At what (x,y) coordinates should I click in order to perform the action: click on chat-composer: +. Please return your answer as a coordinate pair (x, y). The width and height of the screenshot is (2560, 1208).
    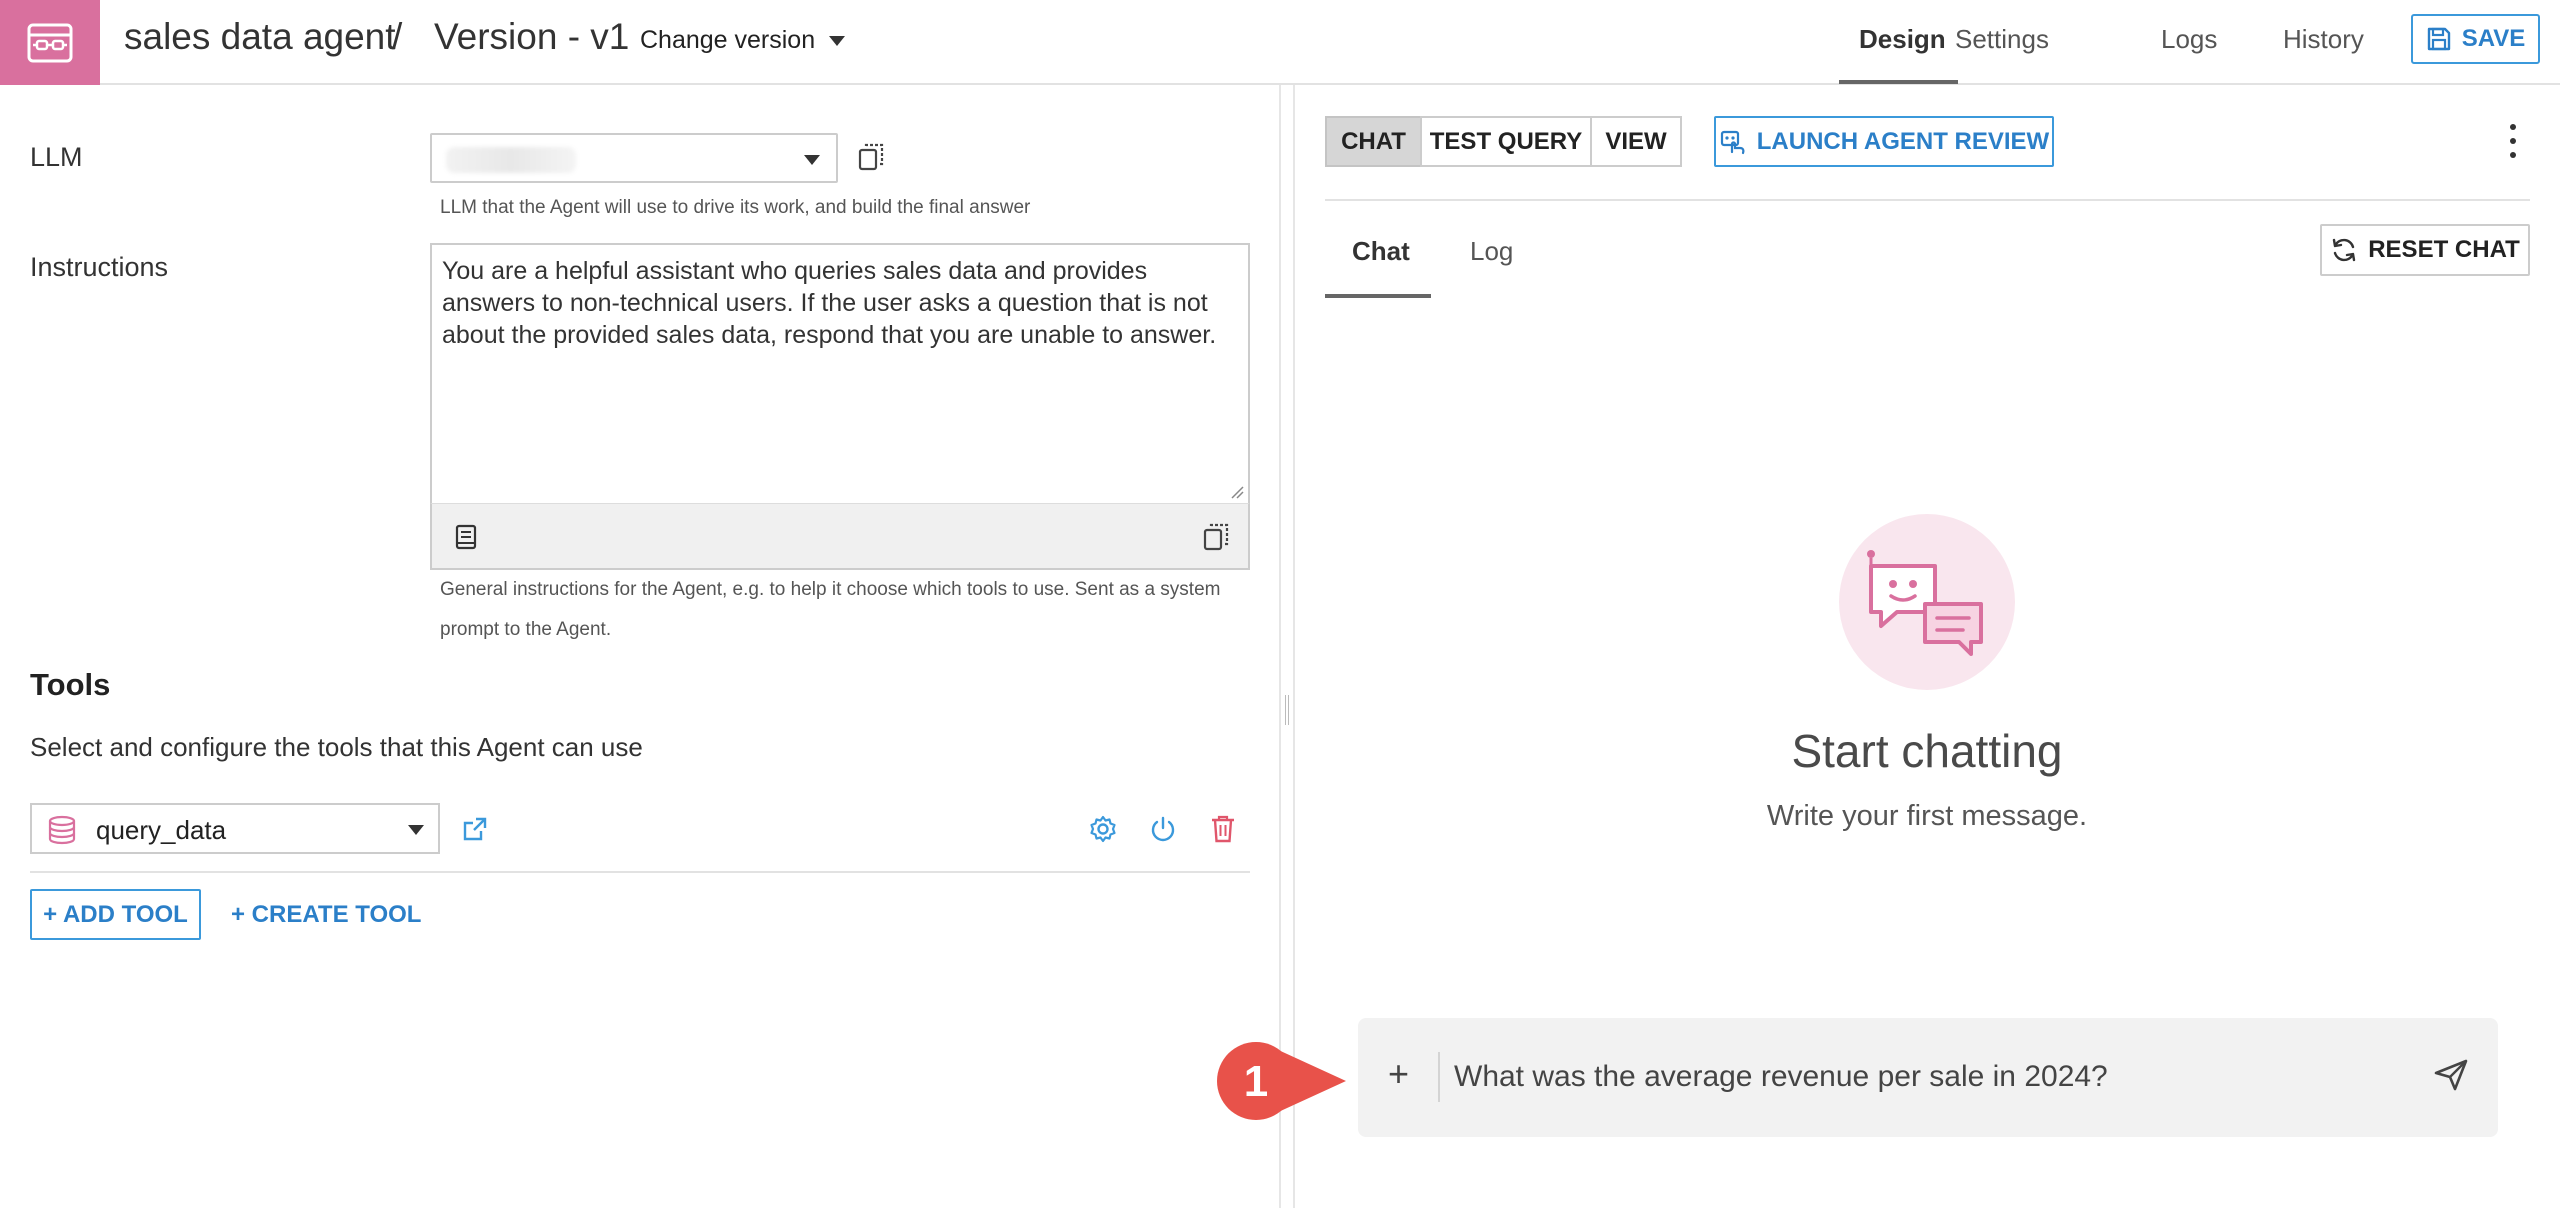
    Looking at the image, I should click on (1928, 1077).